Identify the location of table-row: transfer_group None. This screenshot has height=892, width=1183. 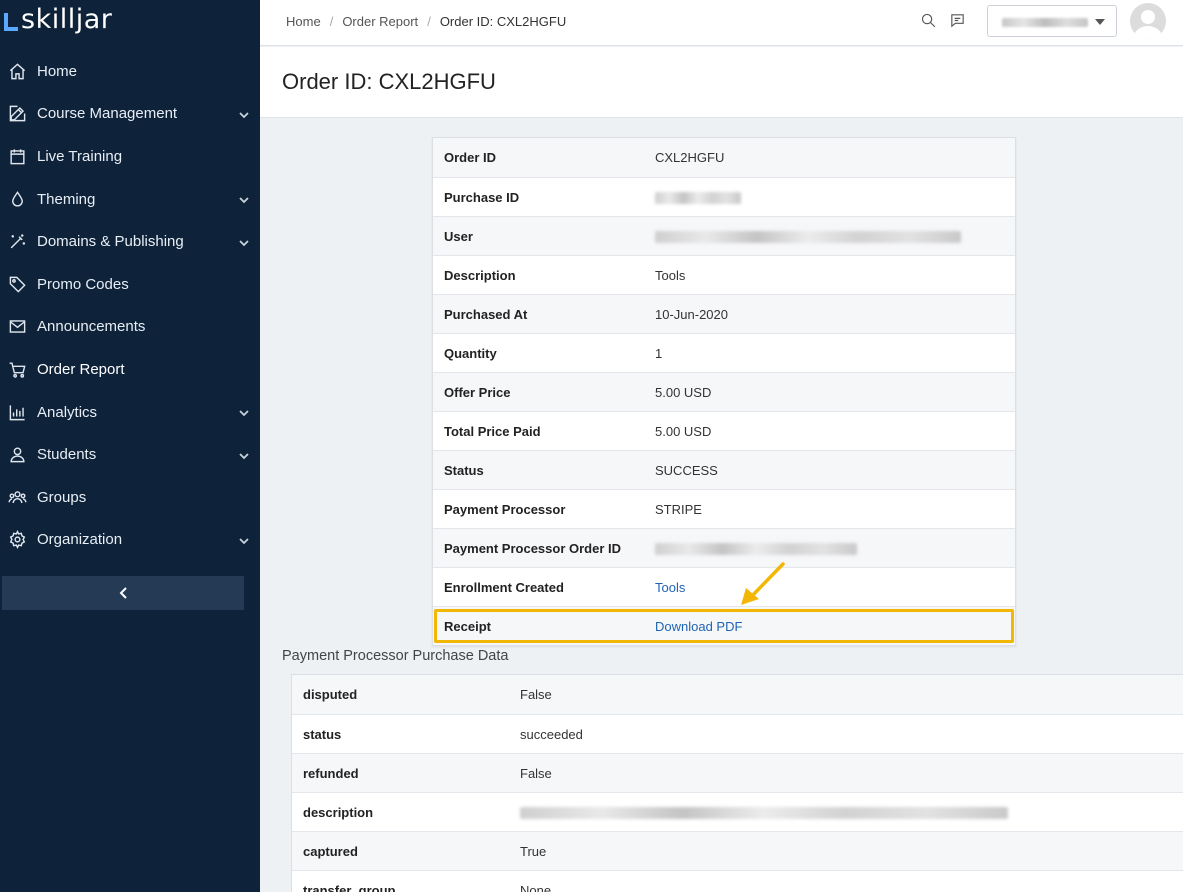
(737, 881).